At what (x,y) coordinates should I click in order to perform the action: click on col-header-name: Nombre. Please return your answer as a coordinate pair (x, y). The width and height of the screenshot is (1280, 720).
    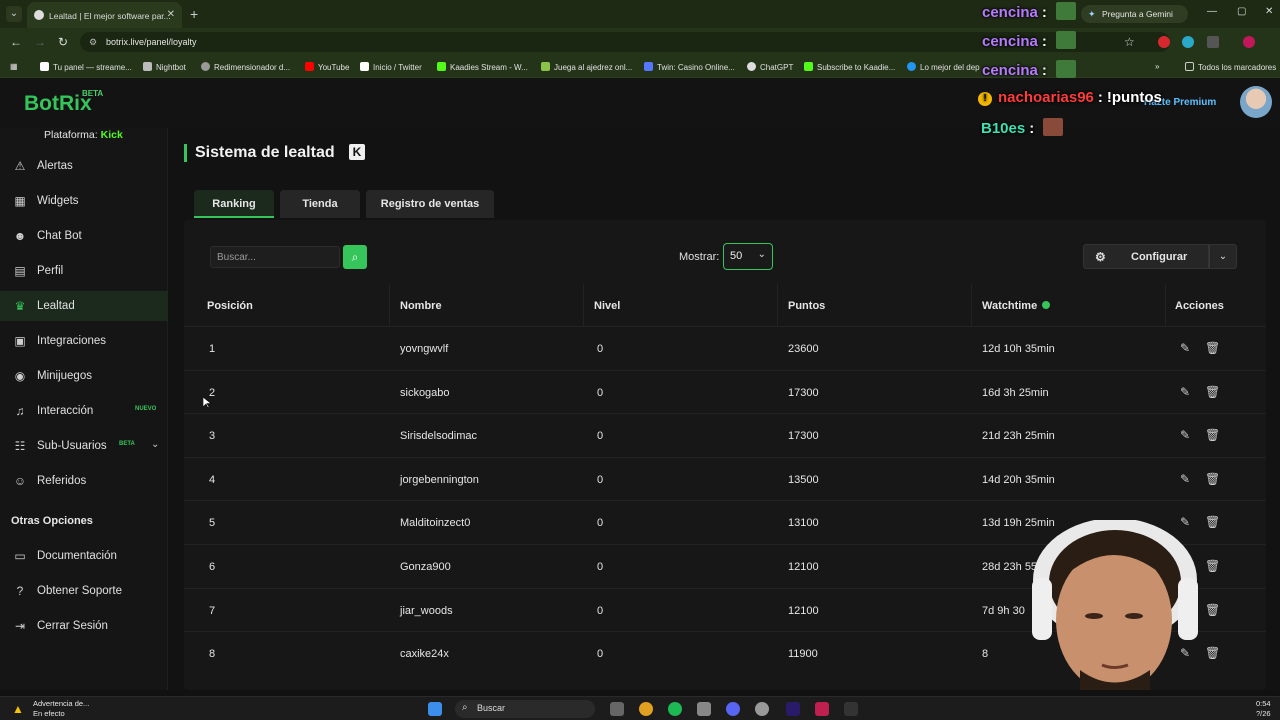
    Looking at the image, I should click on (421, 306).